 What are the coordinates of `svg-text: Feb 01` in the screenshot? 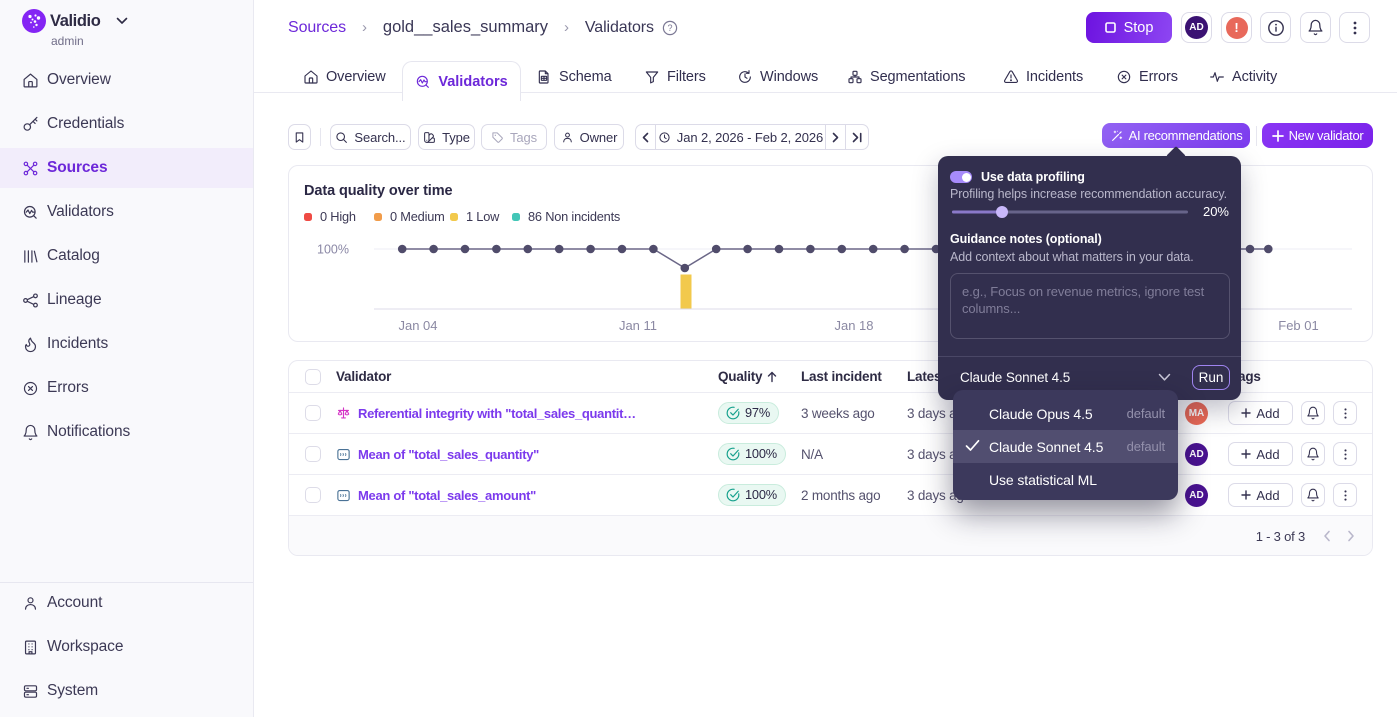 It's located at (1298, 325).